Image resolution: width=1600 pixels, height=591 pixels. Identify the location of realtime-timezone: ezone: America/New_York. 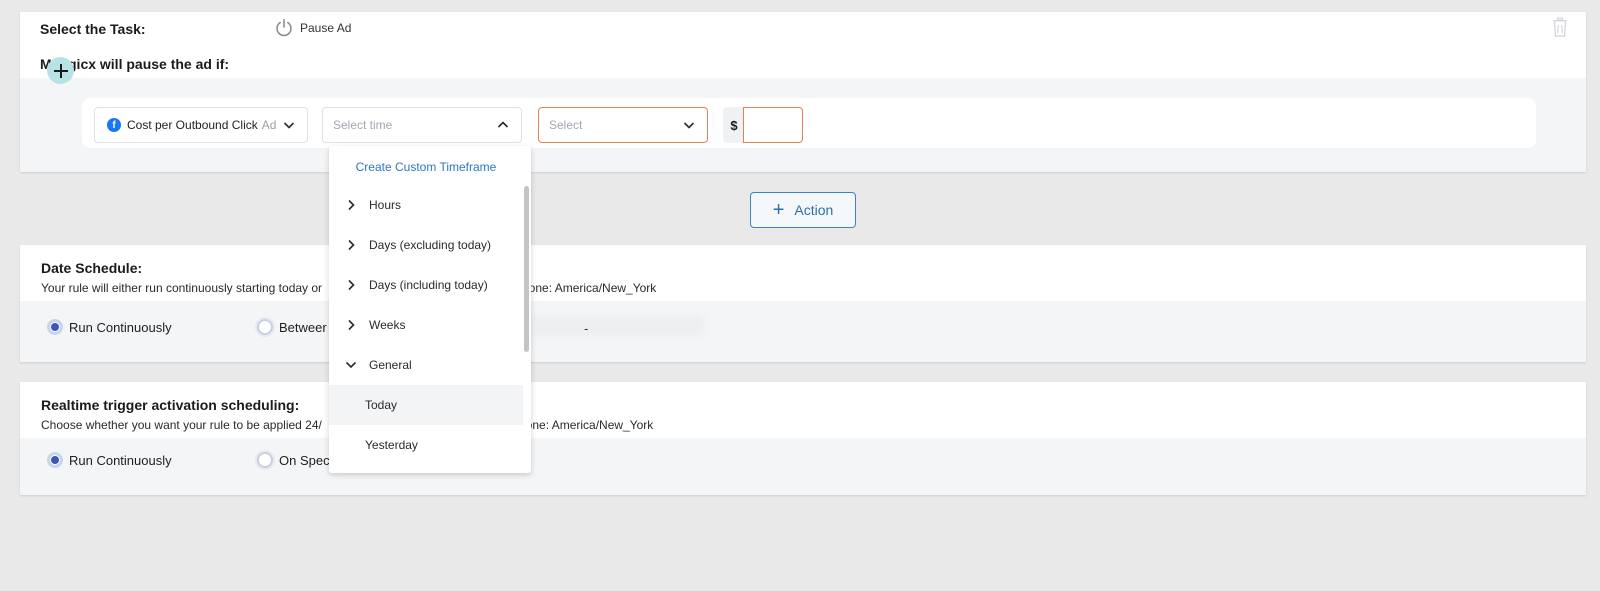
(583, 425).